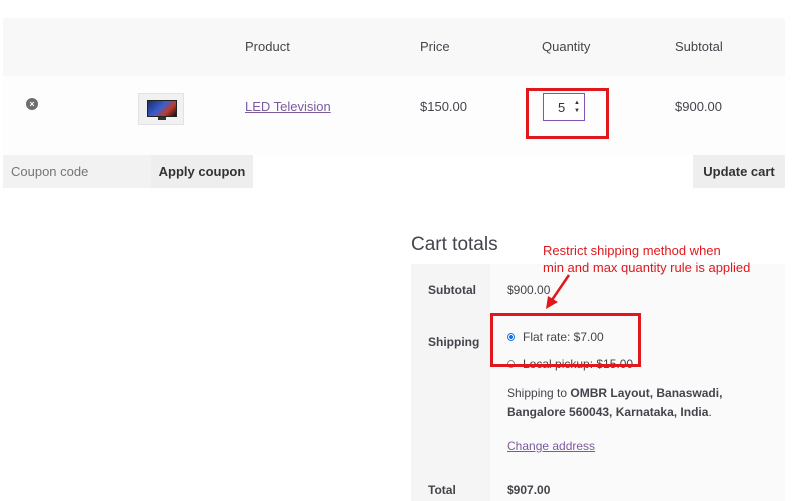 The image size is (799, 501). What do you see at coordinates (739, 171) in the screenshot?
I see `update-cart-button: Update cart` at bounding box center [739, 171].